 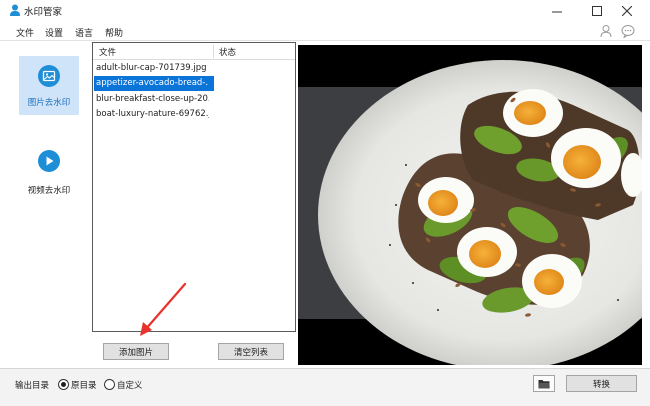 I want to click on nav-video-watermark-label: 视频去水印, so click(x=49, y=191).